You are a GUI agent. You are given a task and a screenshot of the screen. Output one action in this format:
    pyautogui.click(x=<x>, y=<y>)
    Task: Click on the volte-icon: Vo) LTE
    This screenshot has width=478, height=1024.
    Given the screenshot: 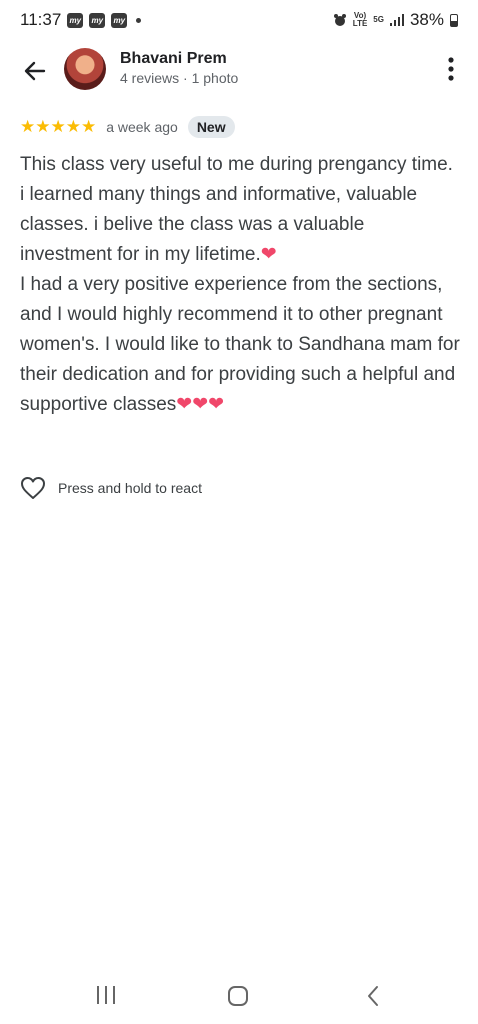 What is the action you would take?
    pyautogui.click(x=360, y=19)
    